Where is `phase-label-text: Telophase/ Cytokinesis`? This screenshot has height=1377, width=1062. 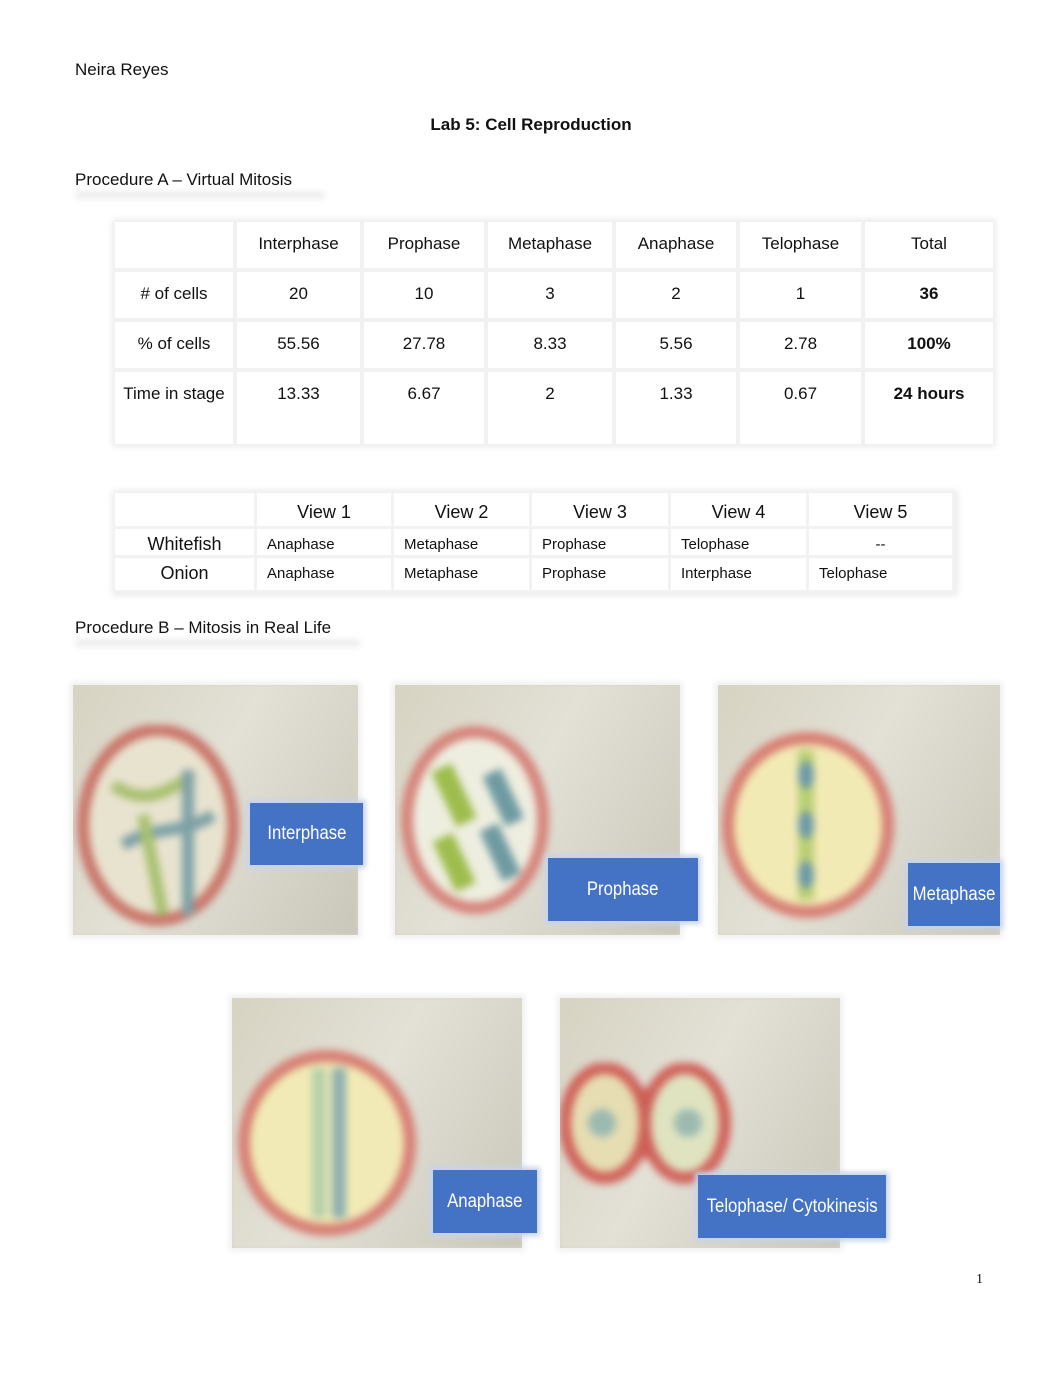 phase-label-text: Telophase/ Cytokinesis is located at coordinates (792, 1206).